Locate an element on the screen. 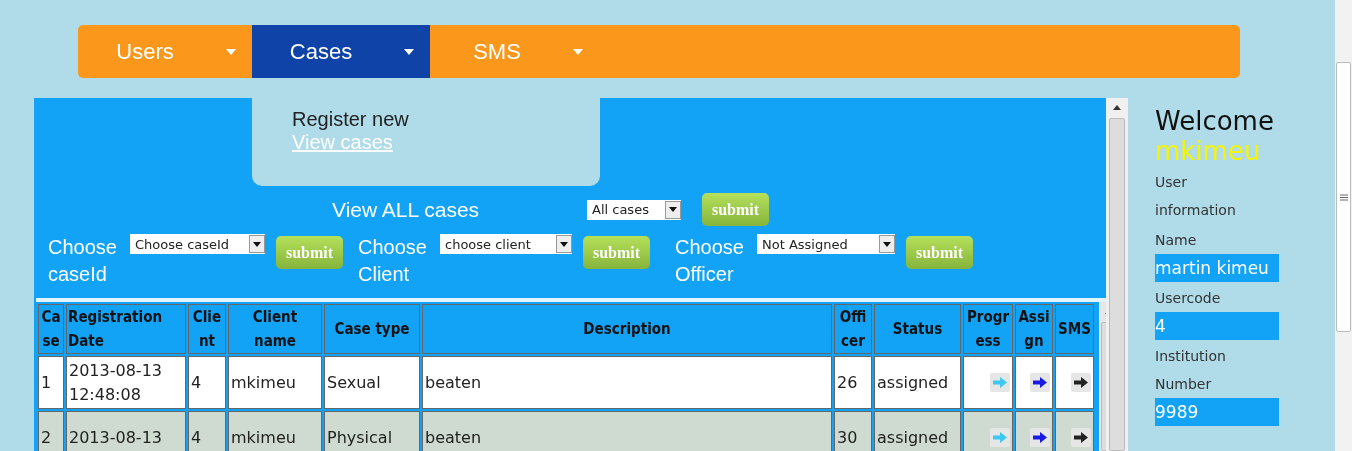 Image resolution: width=1352 pixels, height=451 pixels. table-cell: Physical is located at coordinates (372, 431).